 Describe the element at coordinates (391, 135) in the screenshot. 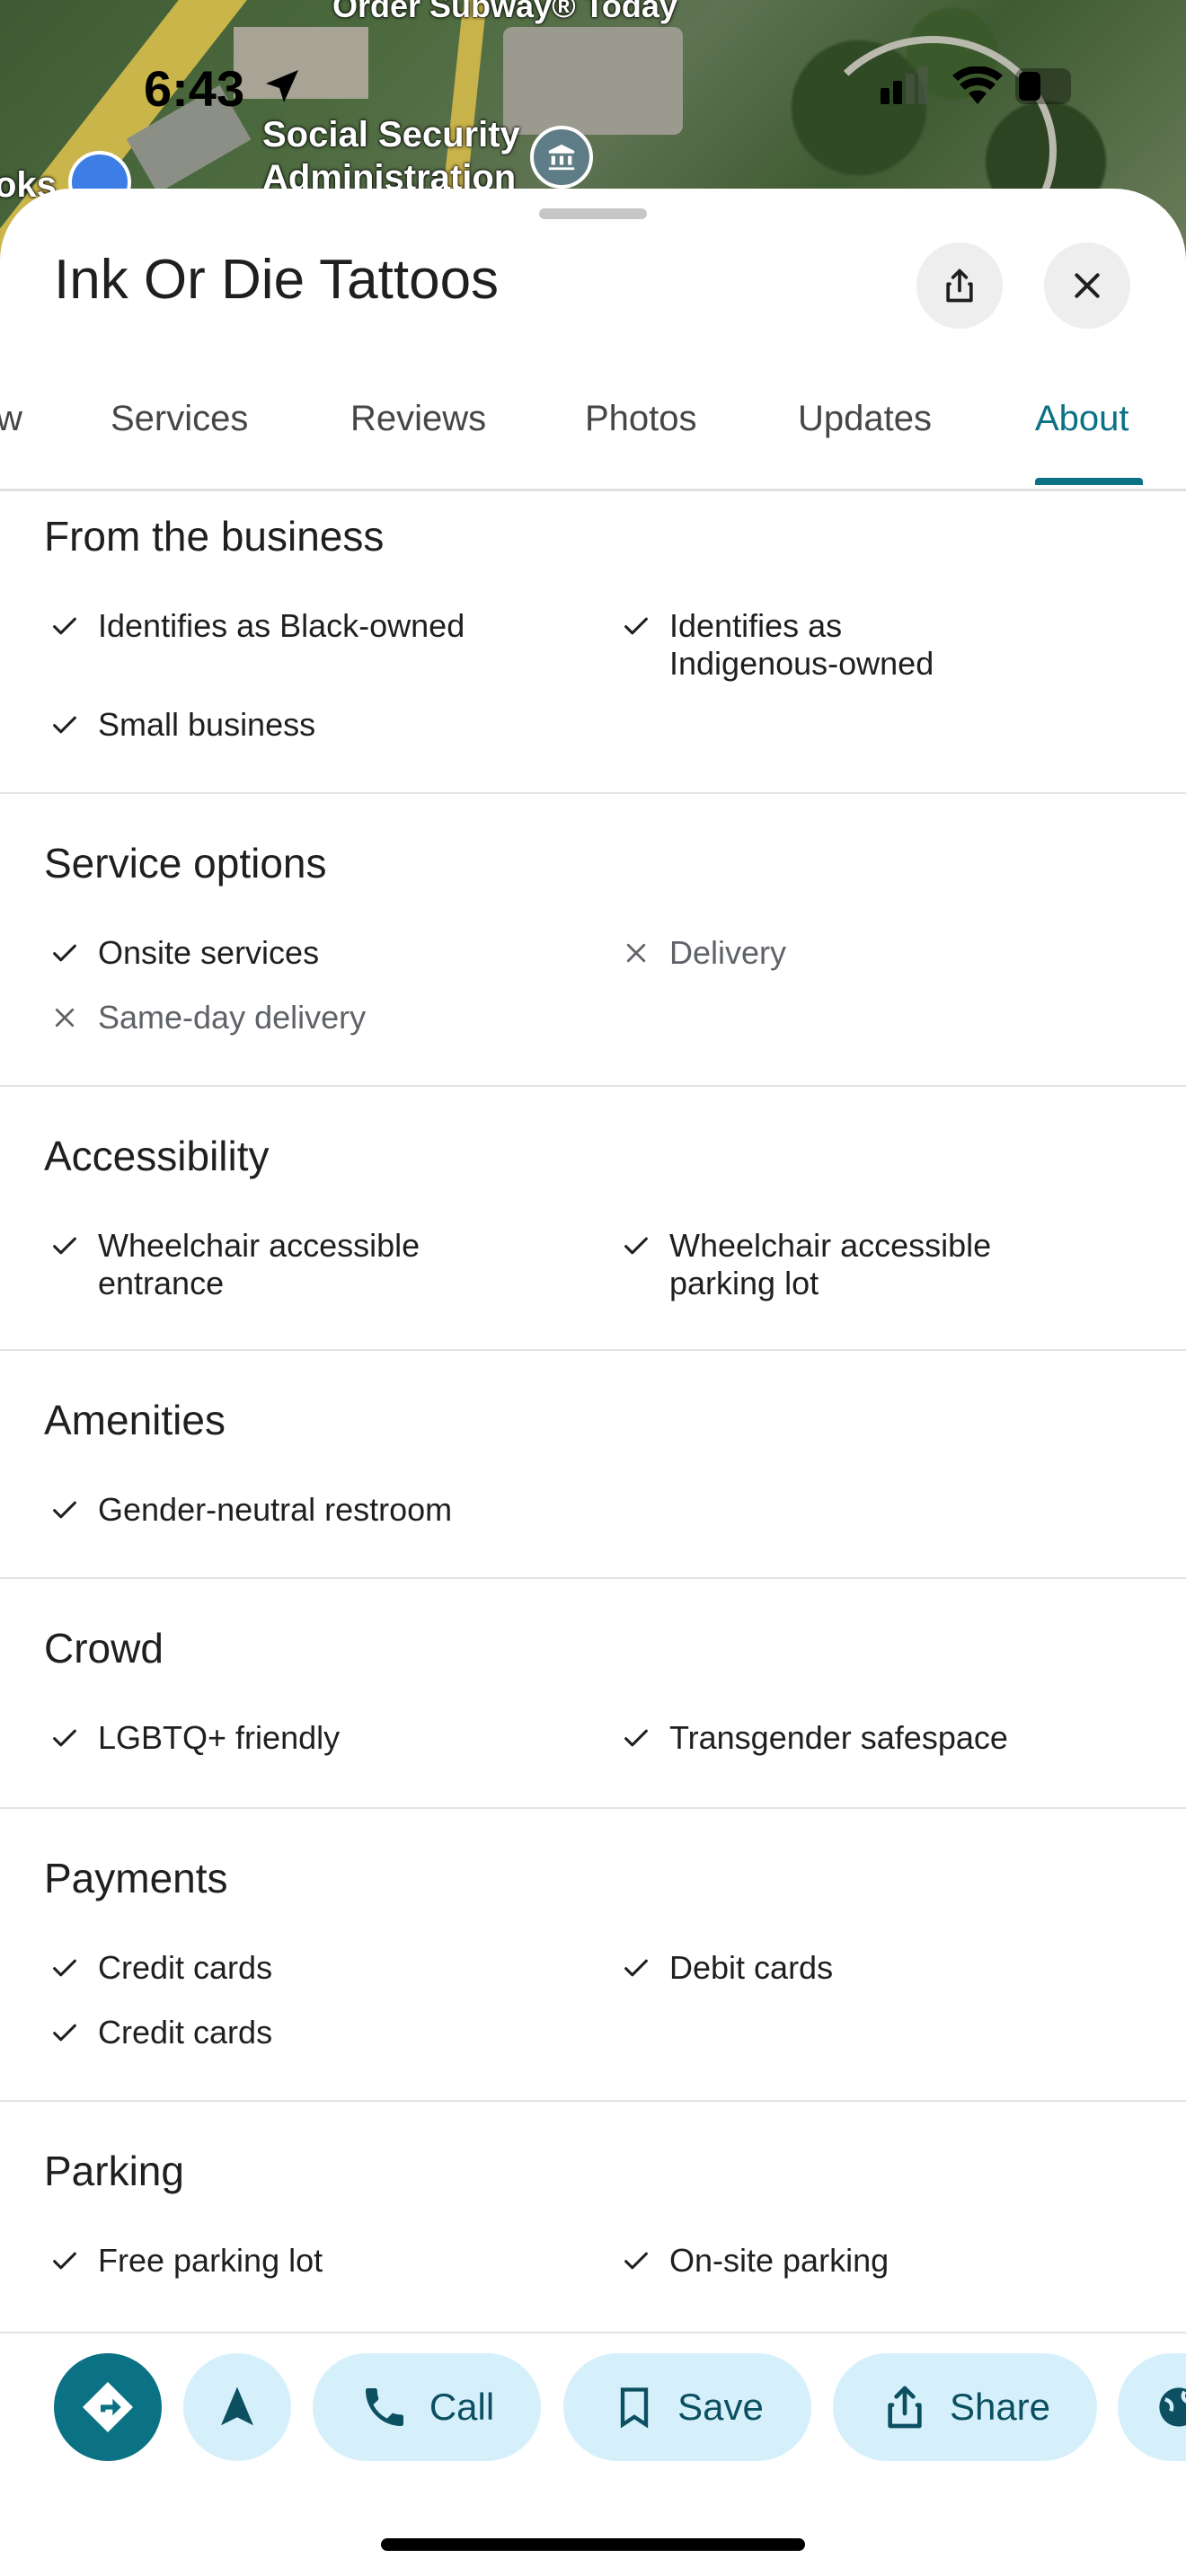

I see `map-label-poi: Social Security` at that location.